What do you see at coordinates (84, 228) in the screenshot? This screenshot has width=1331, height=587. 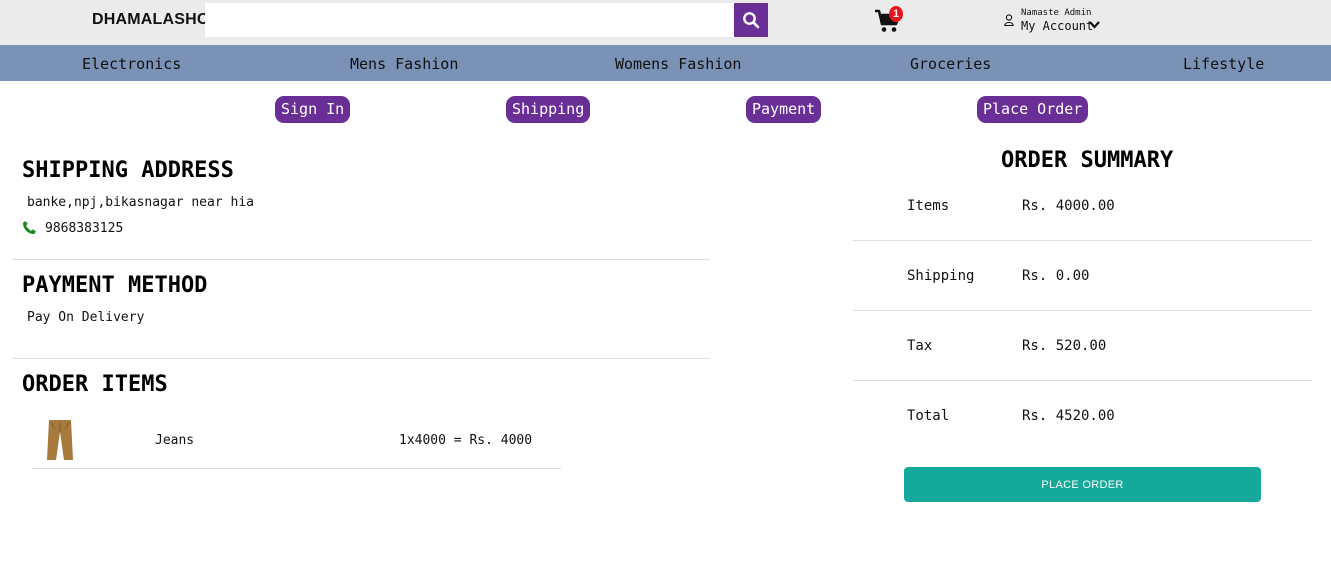 I see `shipping-phone: 9868383125` at bounding box center [84, 228].